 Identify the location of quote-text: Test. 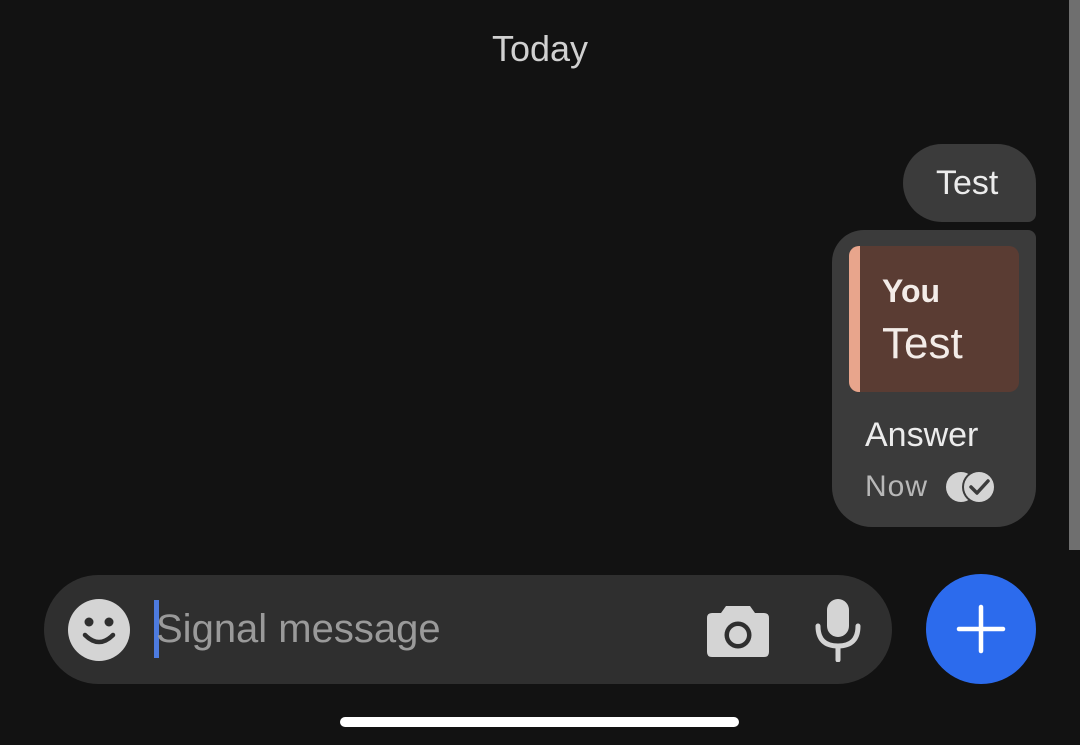
(922, 343).